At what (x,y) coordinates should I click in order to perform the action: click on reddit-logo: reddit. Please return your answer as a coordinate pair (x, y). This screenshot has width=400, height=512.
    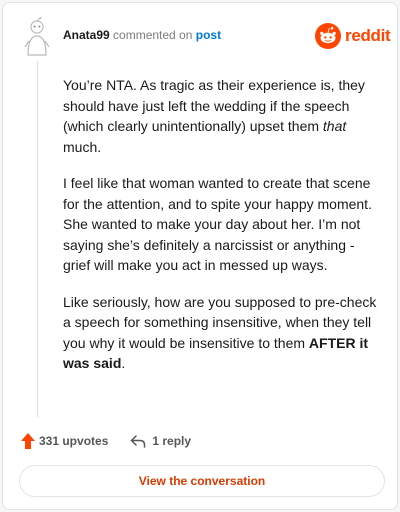
    Looking at the image, I should click on (353, 36).